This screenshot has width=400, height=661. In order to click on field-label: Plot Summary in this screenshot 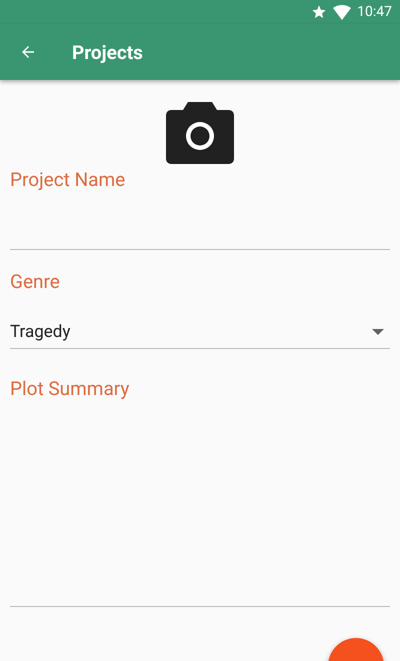, I will do `click(70, 388)`.